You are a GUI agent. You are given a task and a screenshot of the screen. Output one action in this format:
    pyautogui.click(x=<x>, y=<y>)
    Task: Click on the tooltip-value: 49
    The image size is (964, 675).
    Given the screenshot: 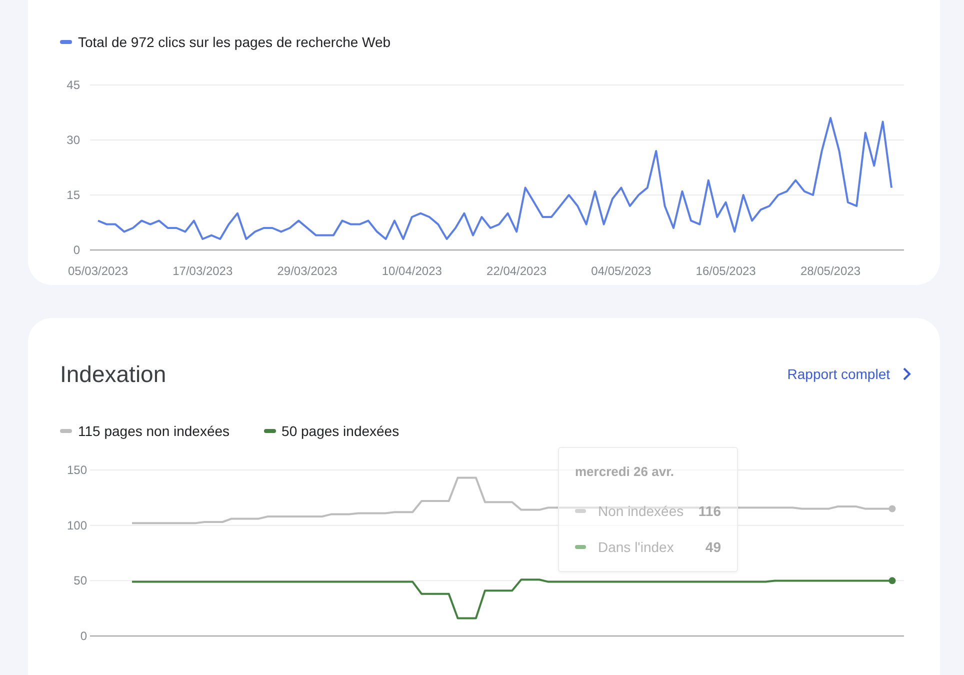 What is the action you would take?
    pyautogui.click(x=713, y=547)
    